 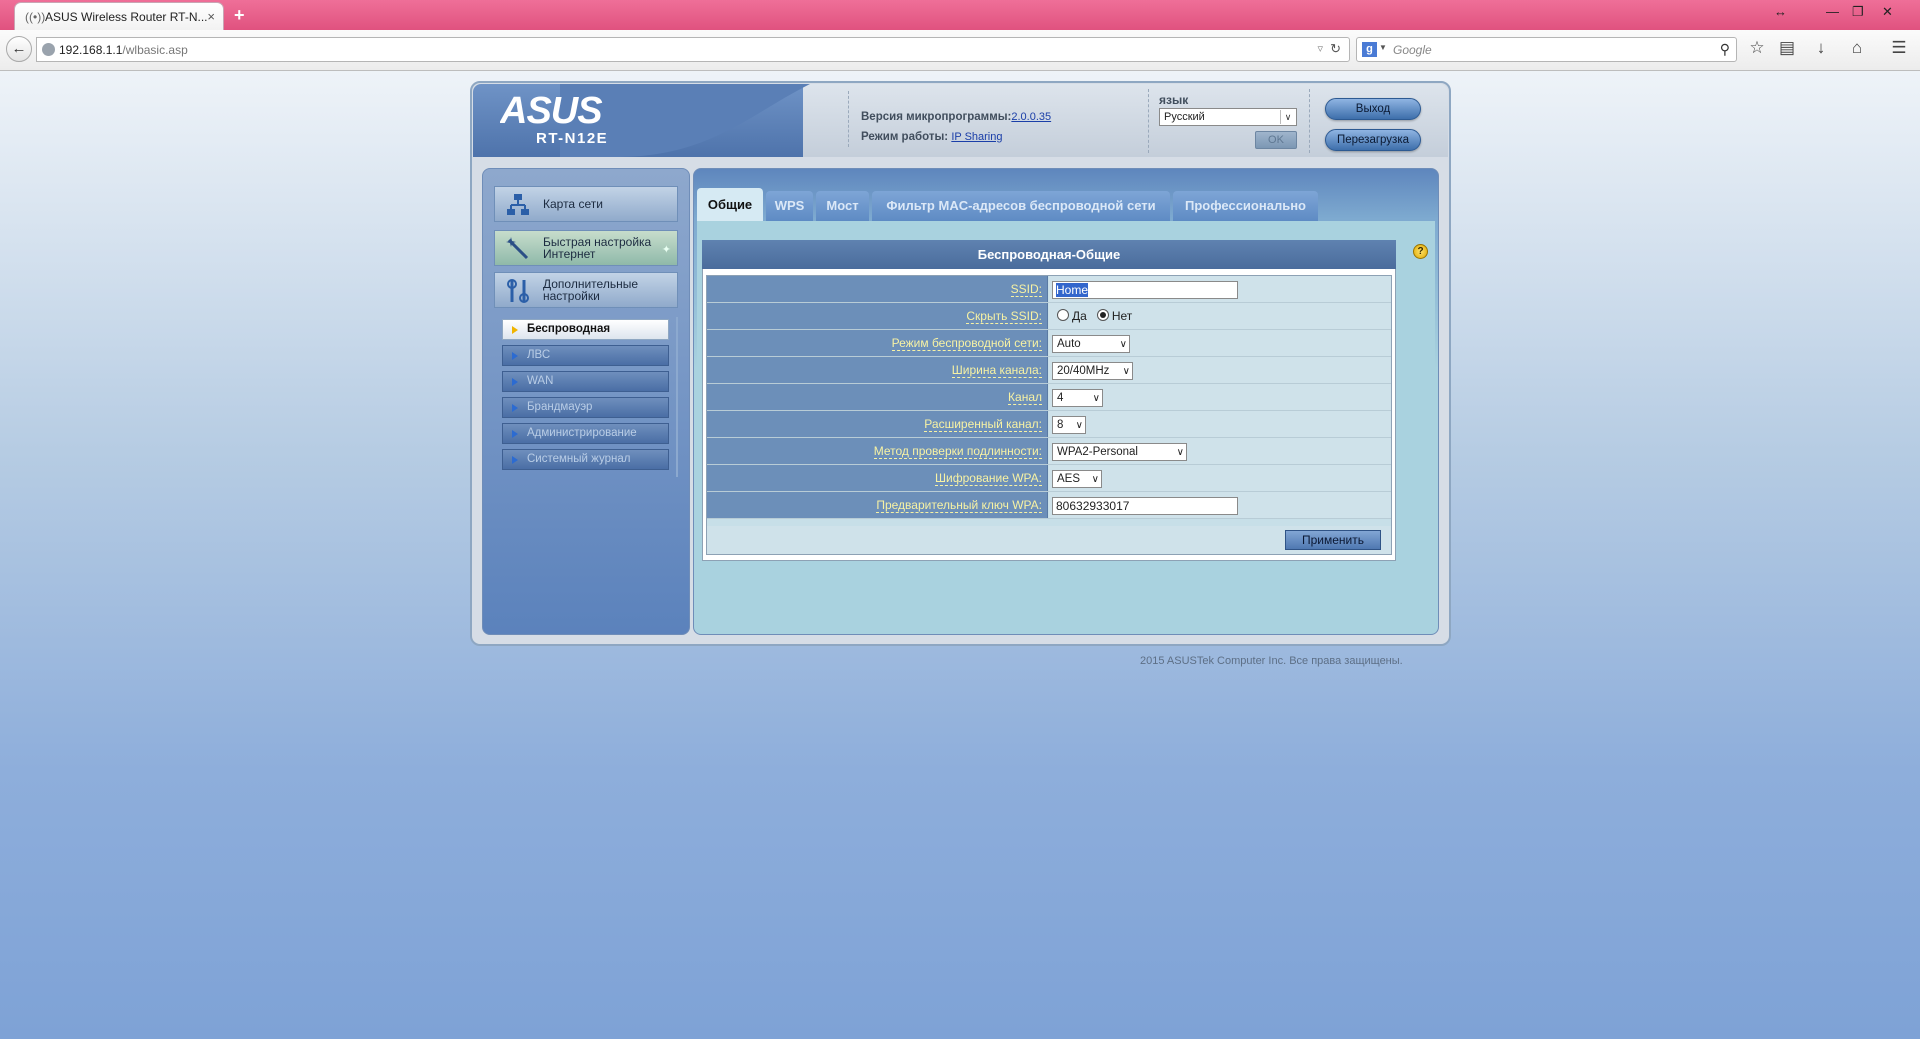 What do you see at coordinates (1546, 49) in the screenshot?
I see `search-bar: g ▼ Google ⚲` at bounding box center [1546, 49].